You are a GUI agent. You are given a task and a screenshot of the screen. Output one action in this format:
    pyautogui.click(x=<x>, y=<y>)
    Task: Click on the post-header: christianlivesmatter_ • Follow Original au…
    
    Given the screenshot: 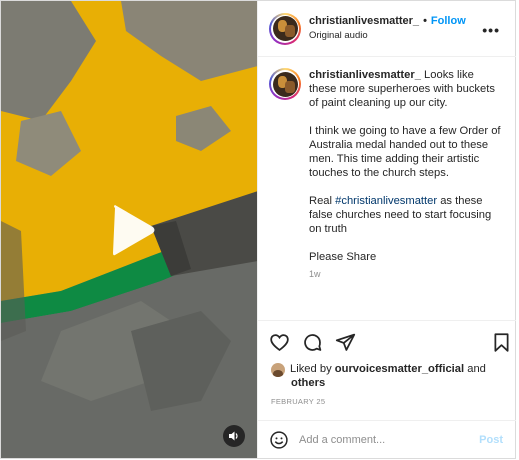 What is the action you would take?
    pyautogui.click(x=387, y=29)
    